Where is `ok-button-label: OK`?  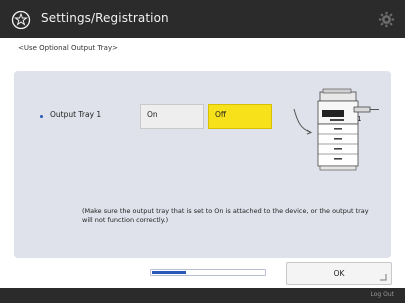 ok-button-label: OK is located at coordinates (339, 273).